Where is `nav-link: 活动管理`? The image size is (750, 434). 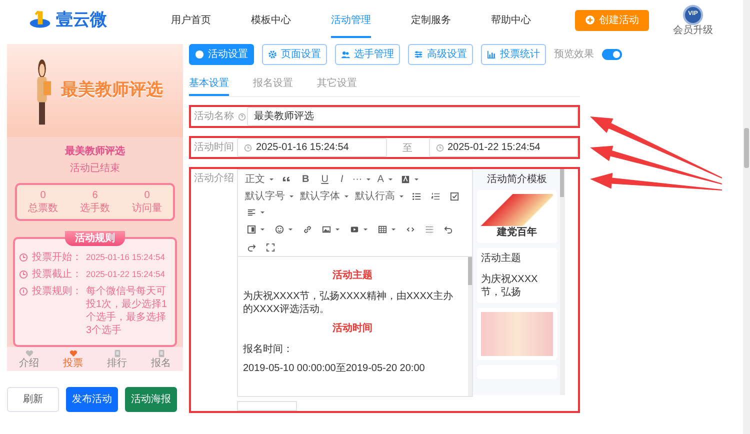
nav-link: 活动管理 is located at coordinates (351, 20).